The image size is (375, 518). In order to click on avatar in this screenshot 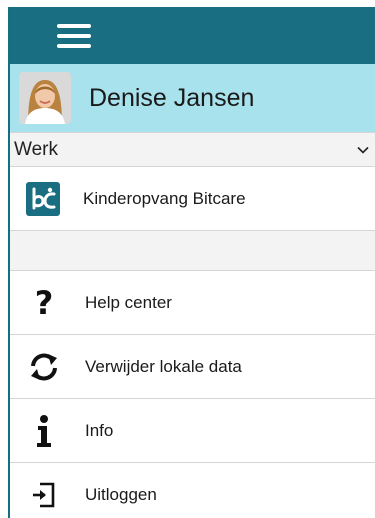, I will do `click(45, 98)`.